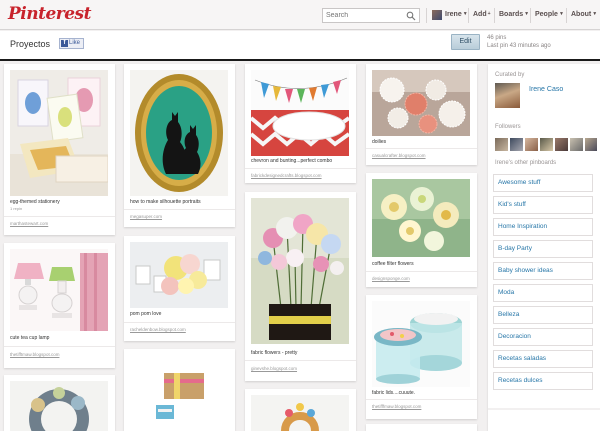 This screenshot has width=600, height=431. What do you see at coordinates (543, 183) in the screenshot?
I see `pinboard-link: Awesome stuff` at bounding box center [543, 183].